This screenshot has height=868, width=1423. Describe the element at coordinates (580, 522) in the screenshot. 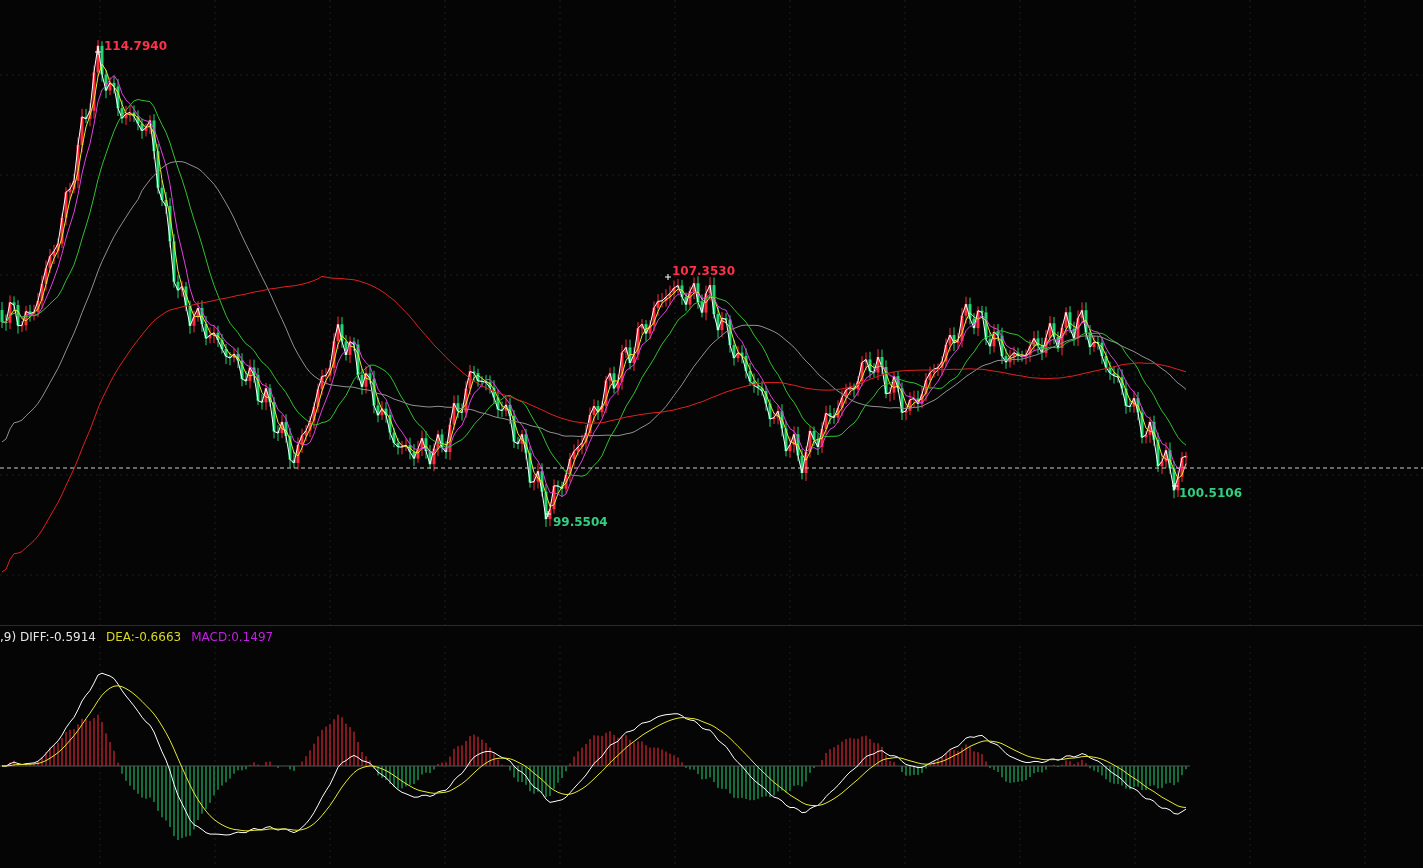

I see `low-price-label: 99.5504` at that location.